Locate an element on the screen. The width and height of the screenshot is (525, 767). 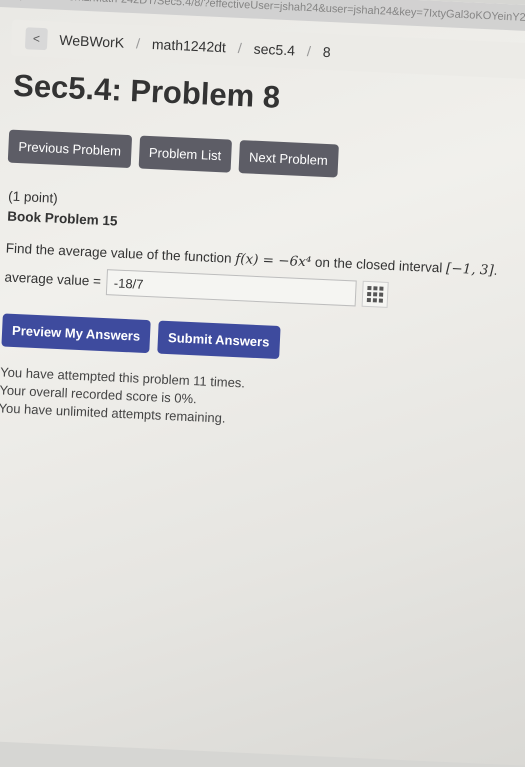
answer-input is located at coordinates (232, 288).